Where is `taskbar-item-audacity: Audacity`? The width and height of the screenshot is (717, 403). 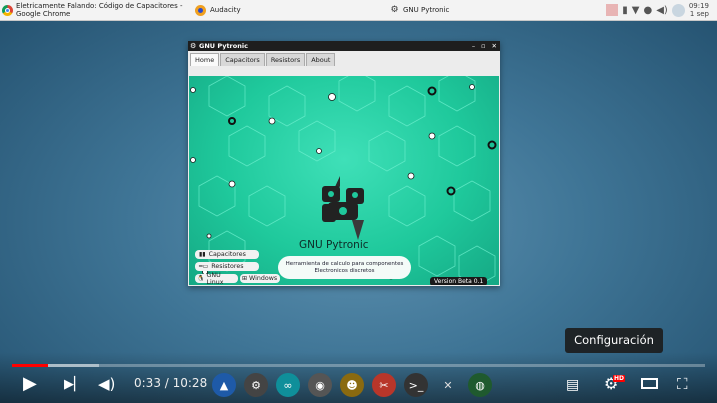 taskbar-item-audacity: Audacity is located at coordinates (218, 10).